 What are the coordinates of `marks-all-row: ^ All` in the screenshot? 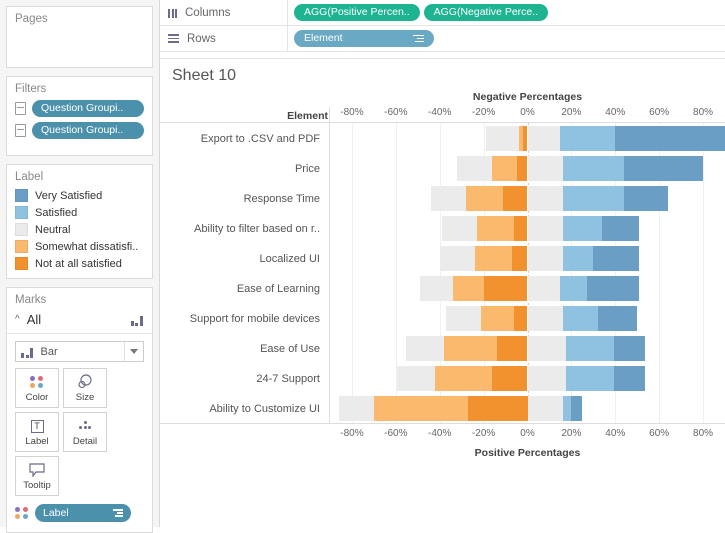 It's located at (79, 322).